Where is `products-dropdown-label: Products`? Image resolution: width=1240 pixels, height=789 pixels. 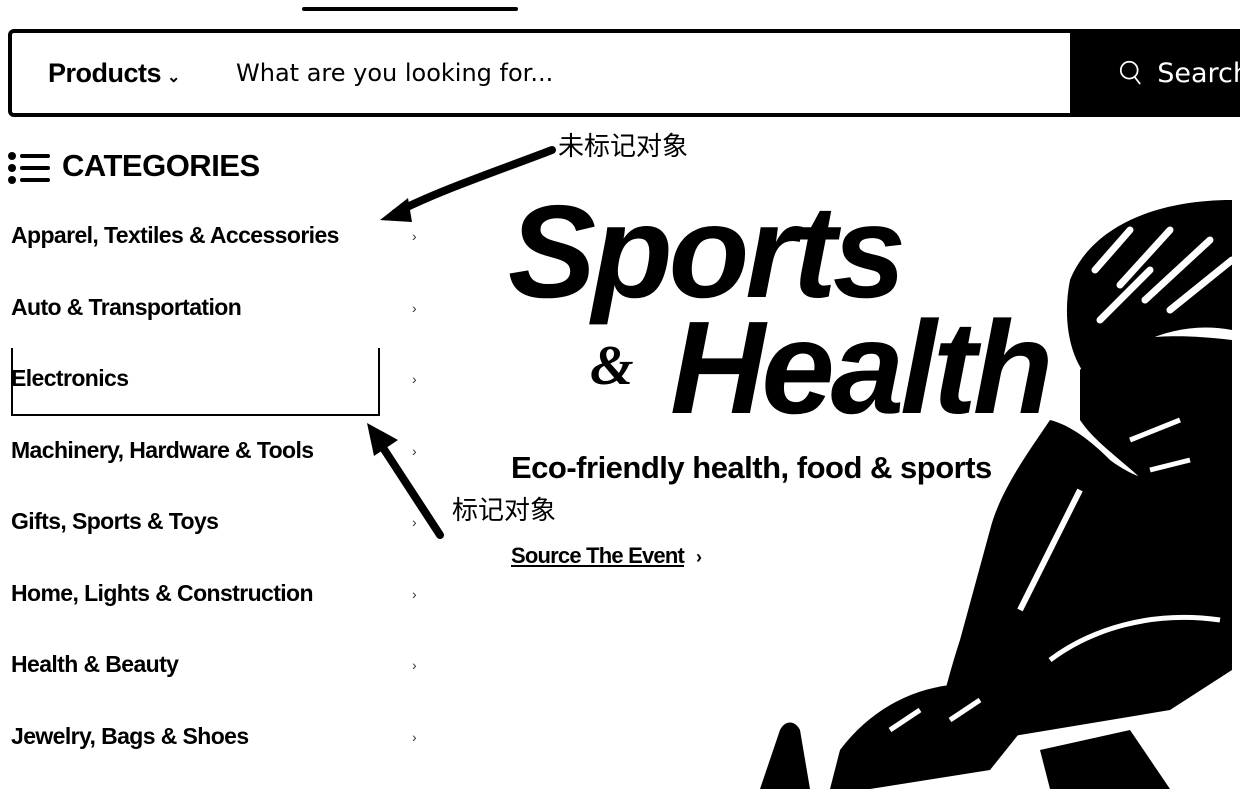
products-dropdown-label: Products is located at coordinates (105, 72).